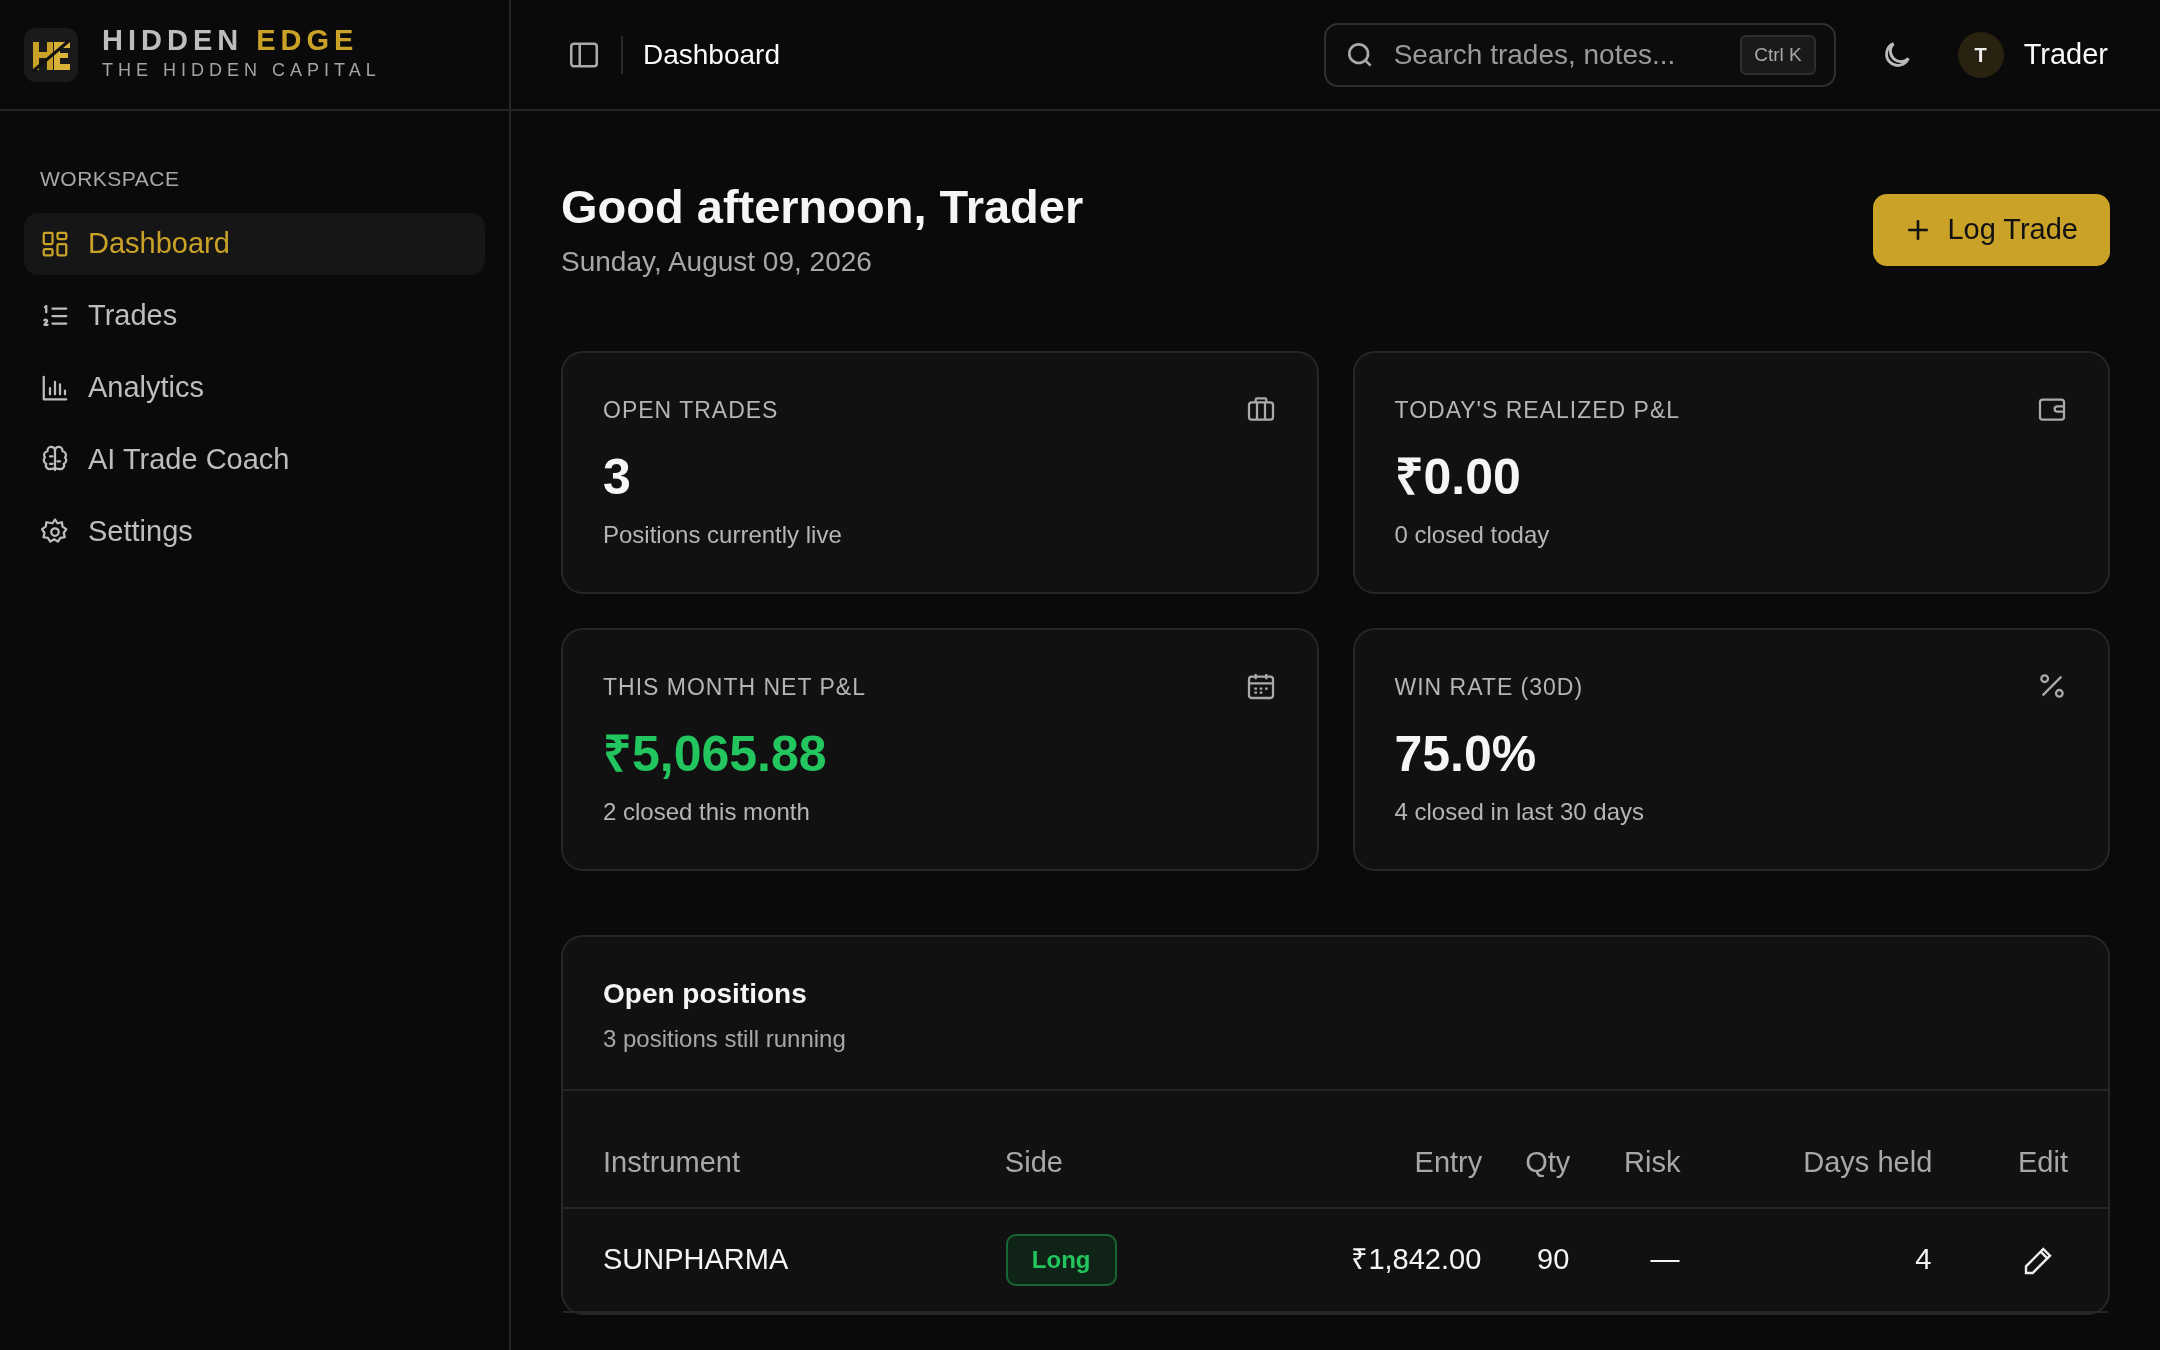  What do you see at coordinates (717, 262) in the screenshot?
I see `date-text: Sunday, August 09, 2026` at bounding box center [717, 262].